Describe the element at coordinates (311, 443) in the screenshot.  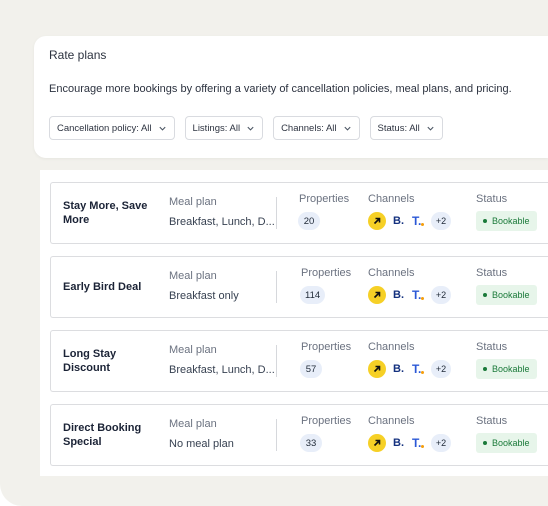
I see `properties-count-badge: 33` at that location.